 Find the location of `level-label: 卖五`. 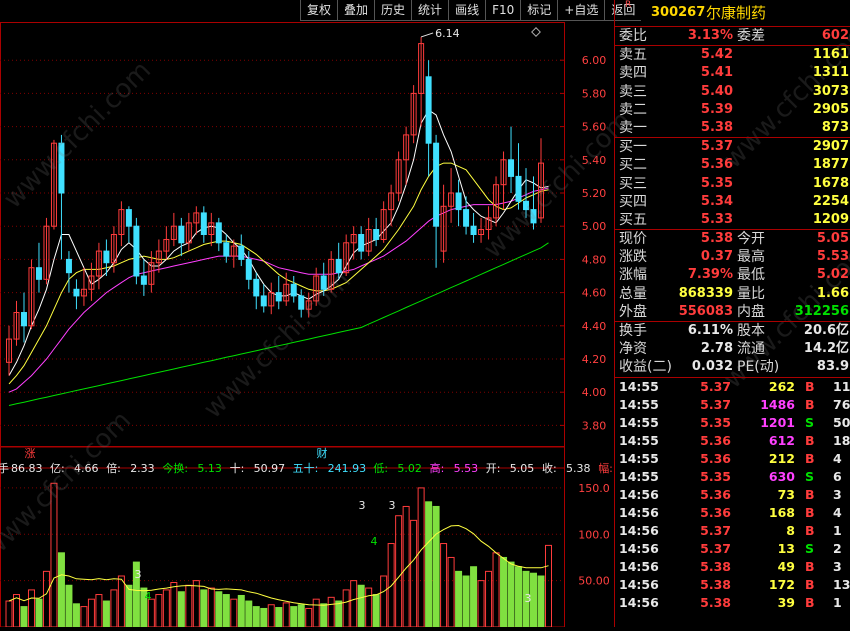

level-label: 卖五 is located at coordinates (633, 55).